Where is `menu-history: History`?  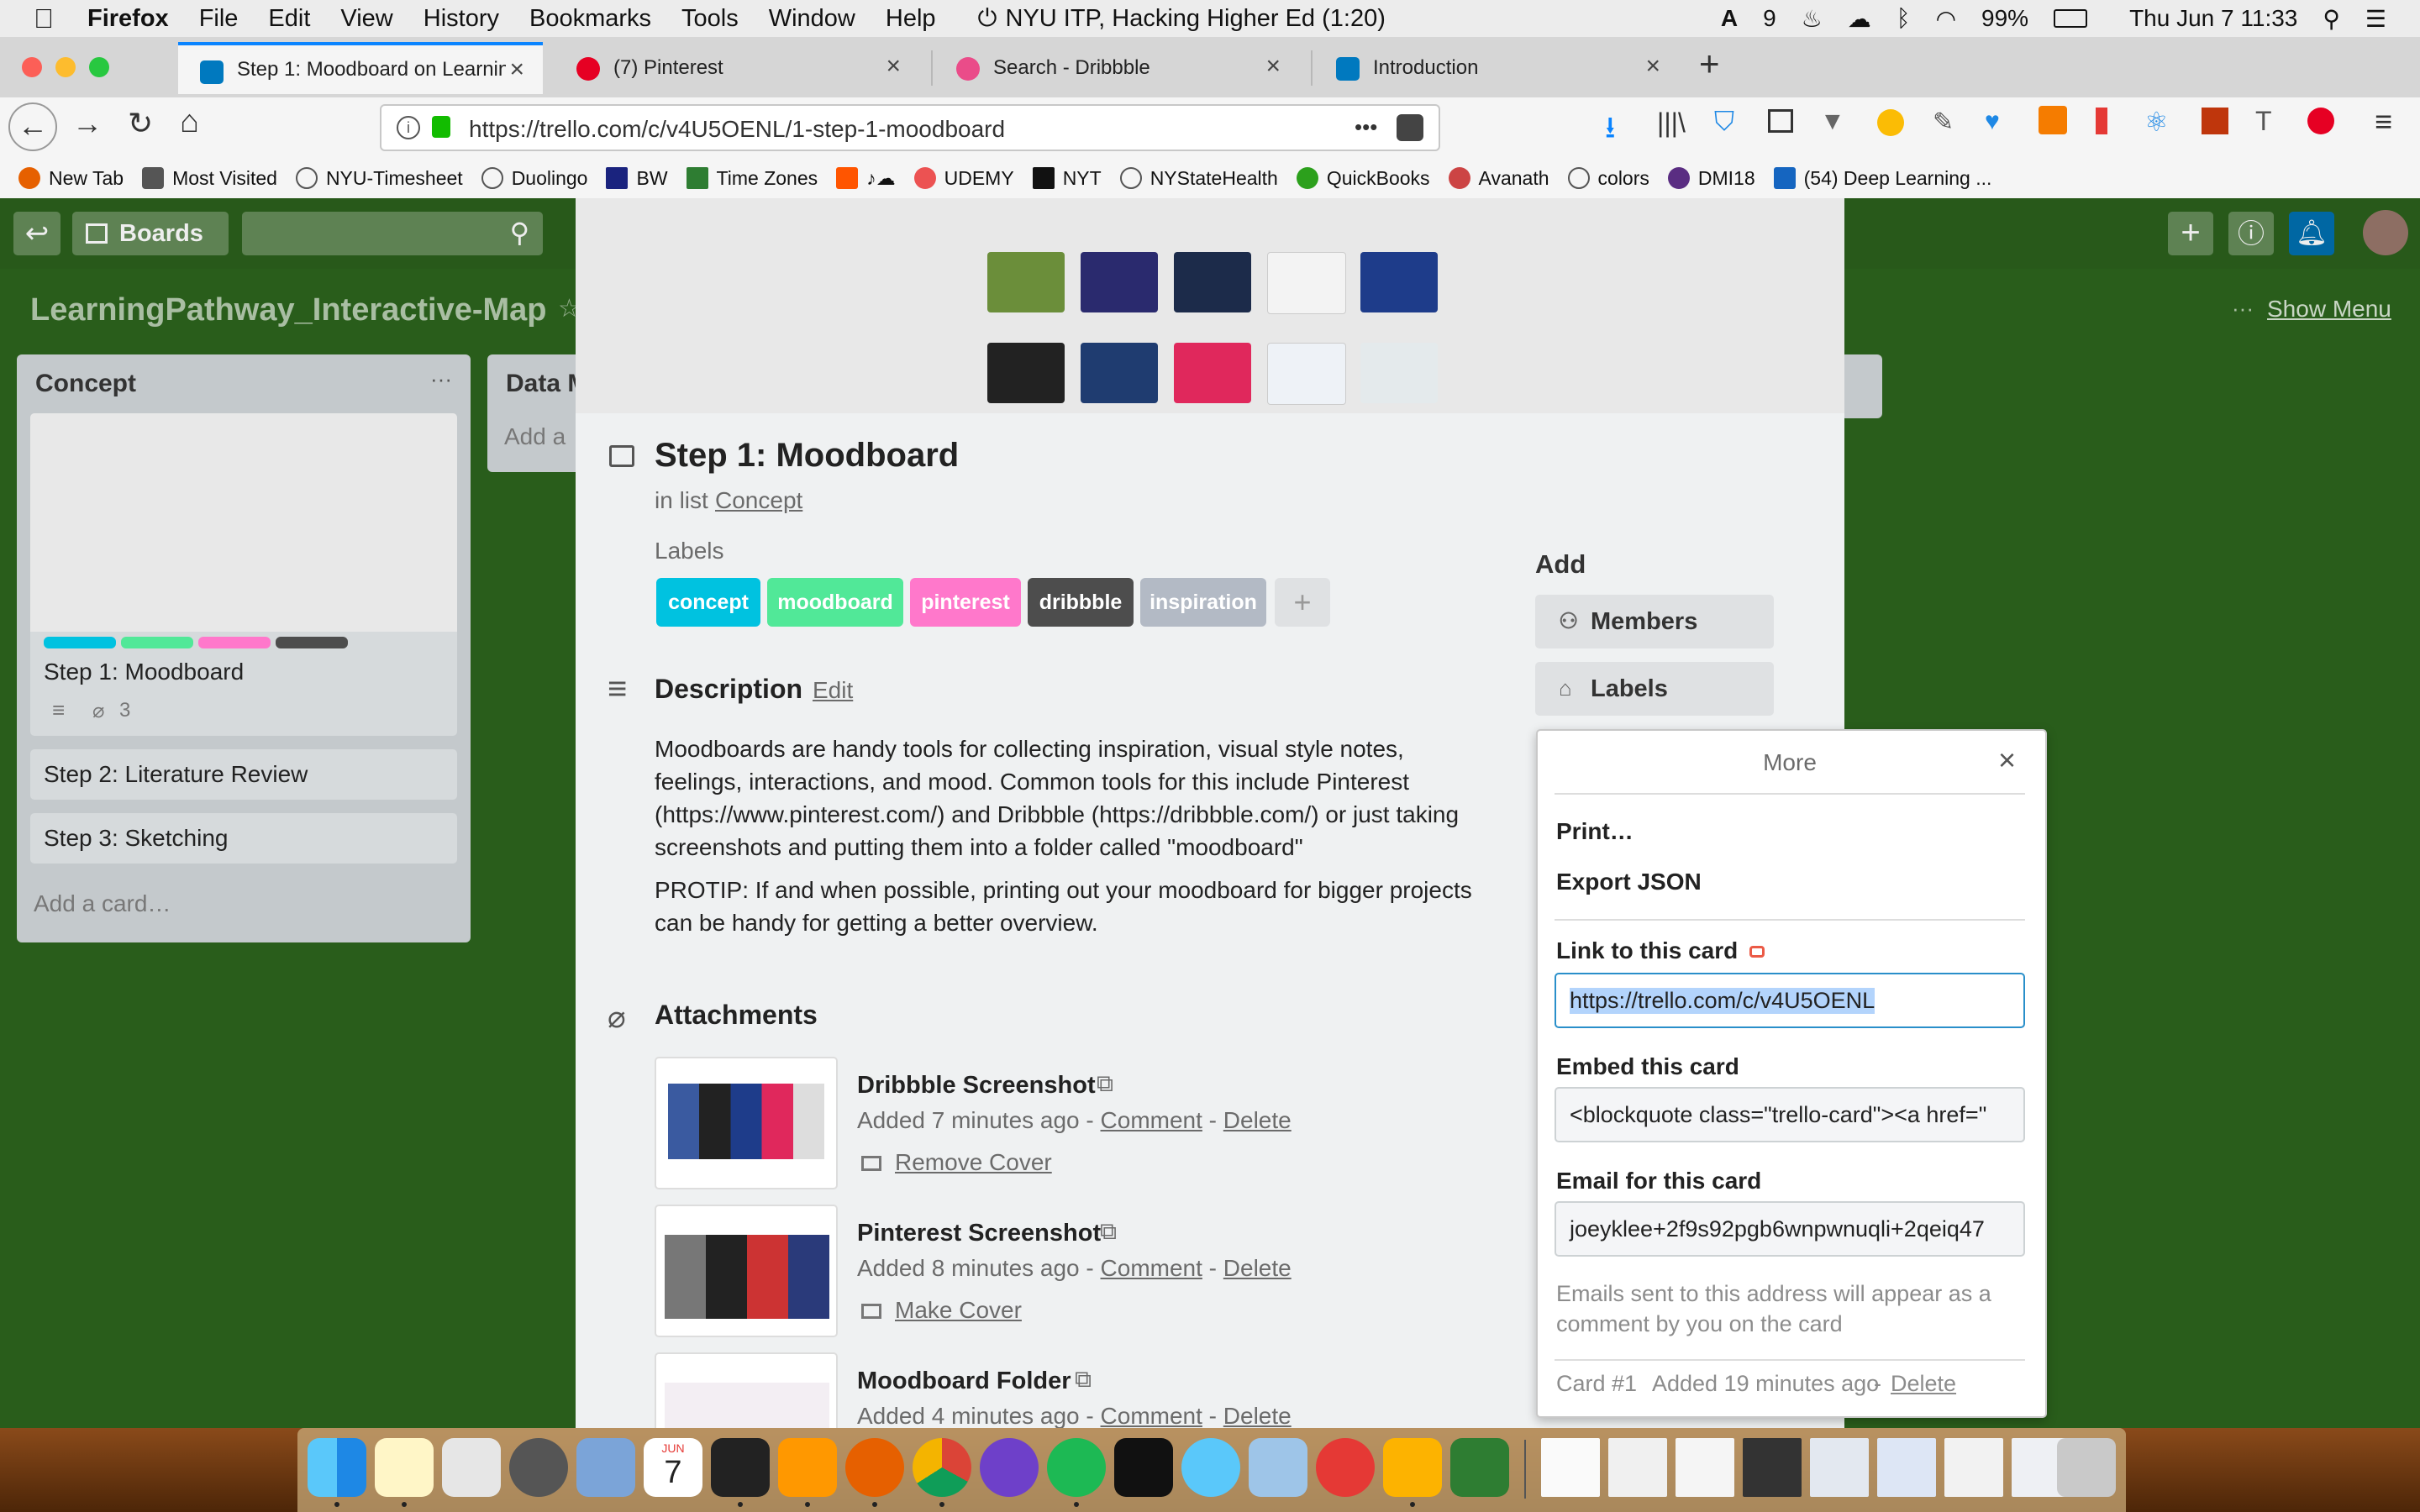 menu-history: History is located at coordinates (462, 19).